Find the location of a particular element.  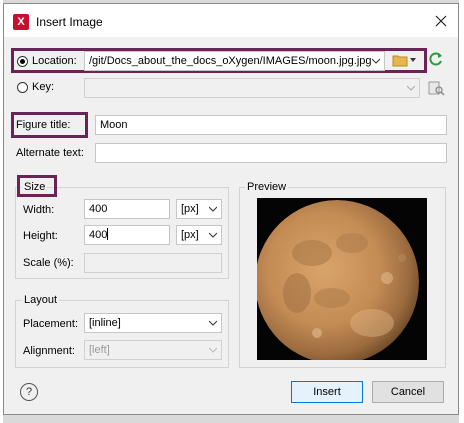

height-label: Height: is located at coordinates (40, 236).